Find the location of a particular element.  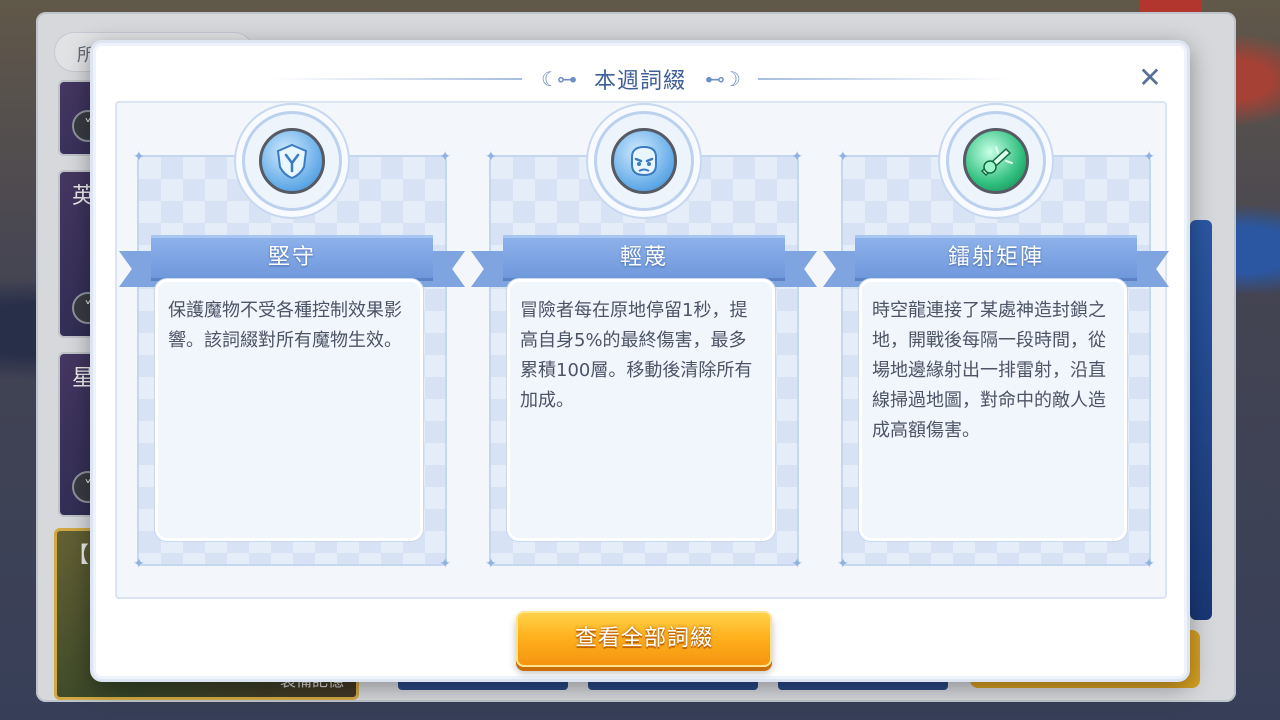

affix-name-ribbon: 輕蔑 is located at coordinates (644, 260).